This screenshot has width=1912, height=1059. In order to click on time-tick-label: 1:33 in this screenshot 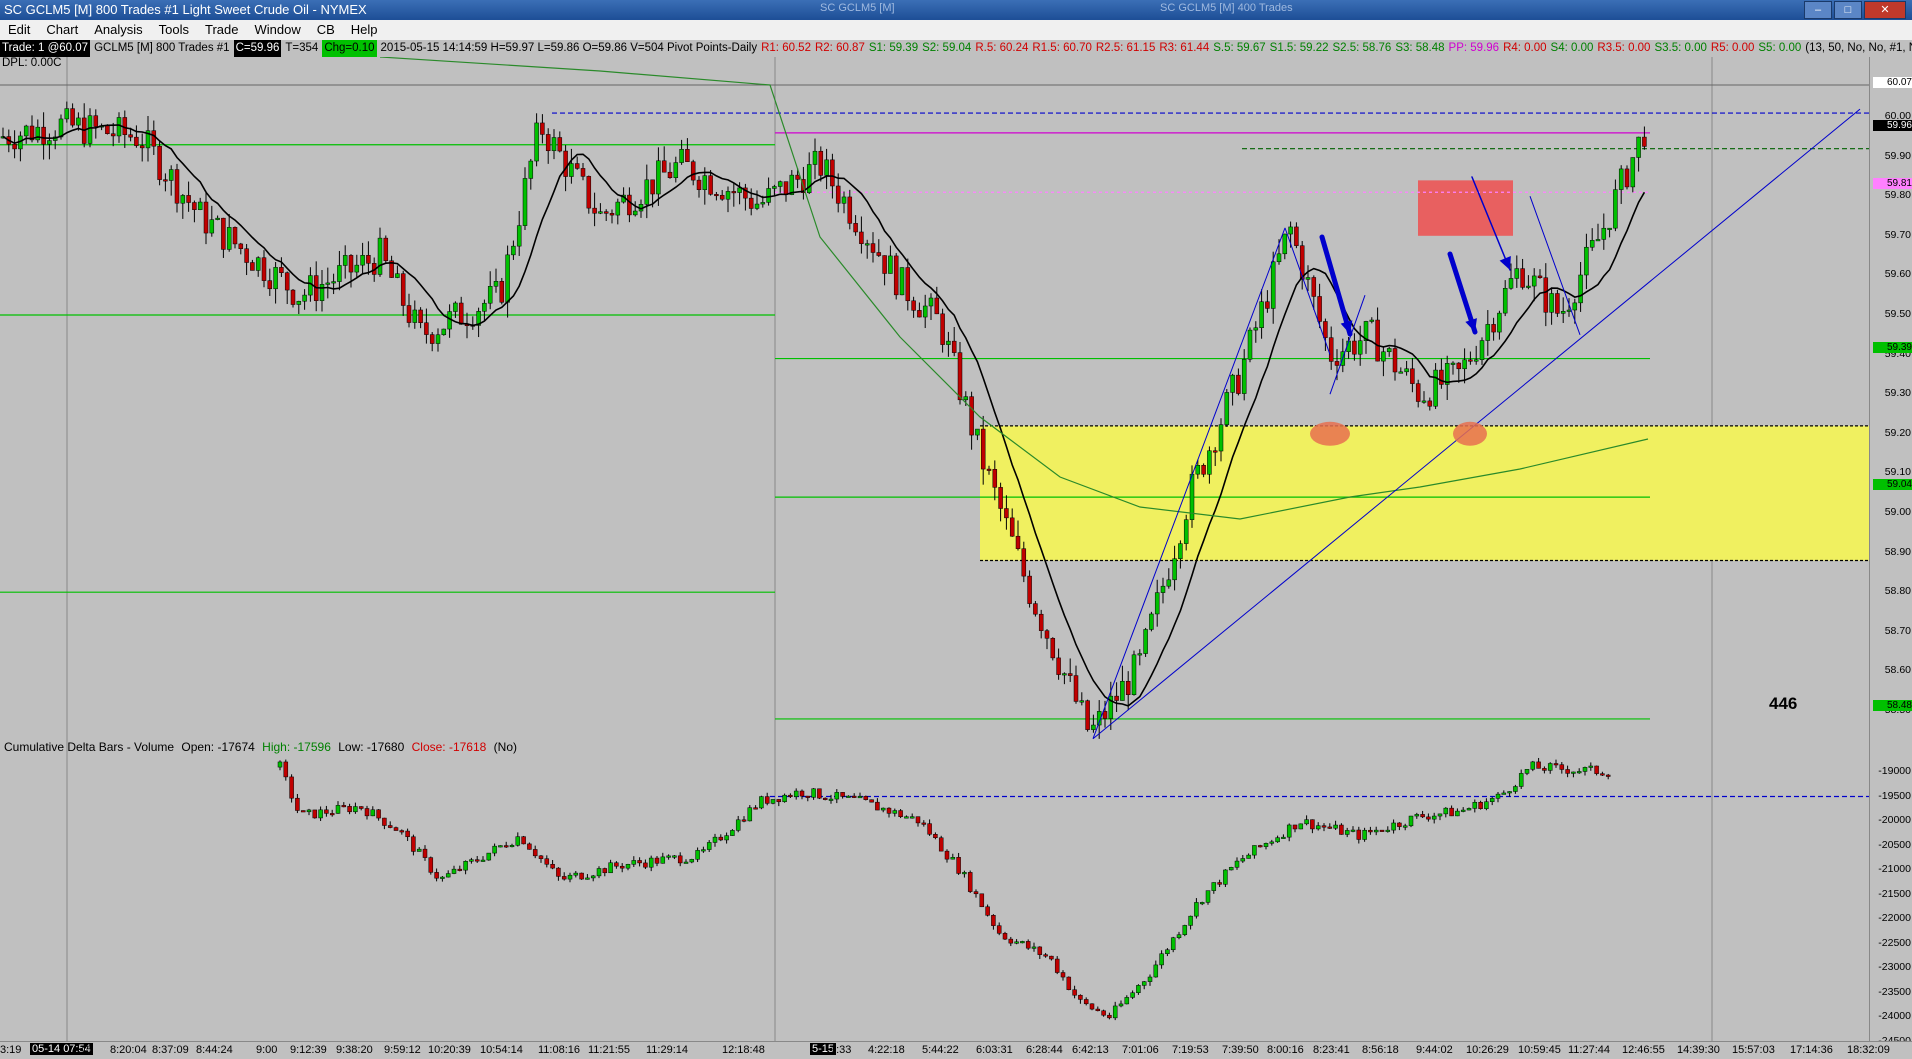, I will do `click(841, 1050)`.